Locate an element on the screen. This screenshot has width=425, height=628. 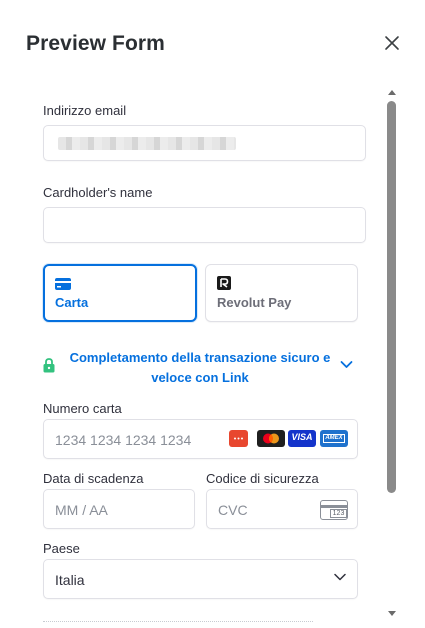
expiry-placeholder: MM / AA is located at coordinates (81, 510).